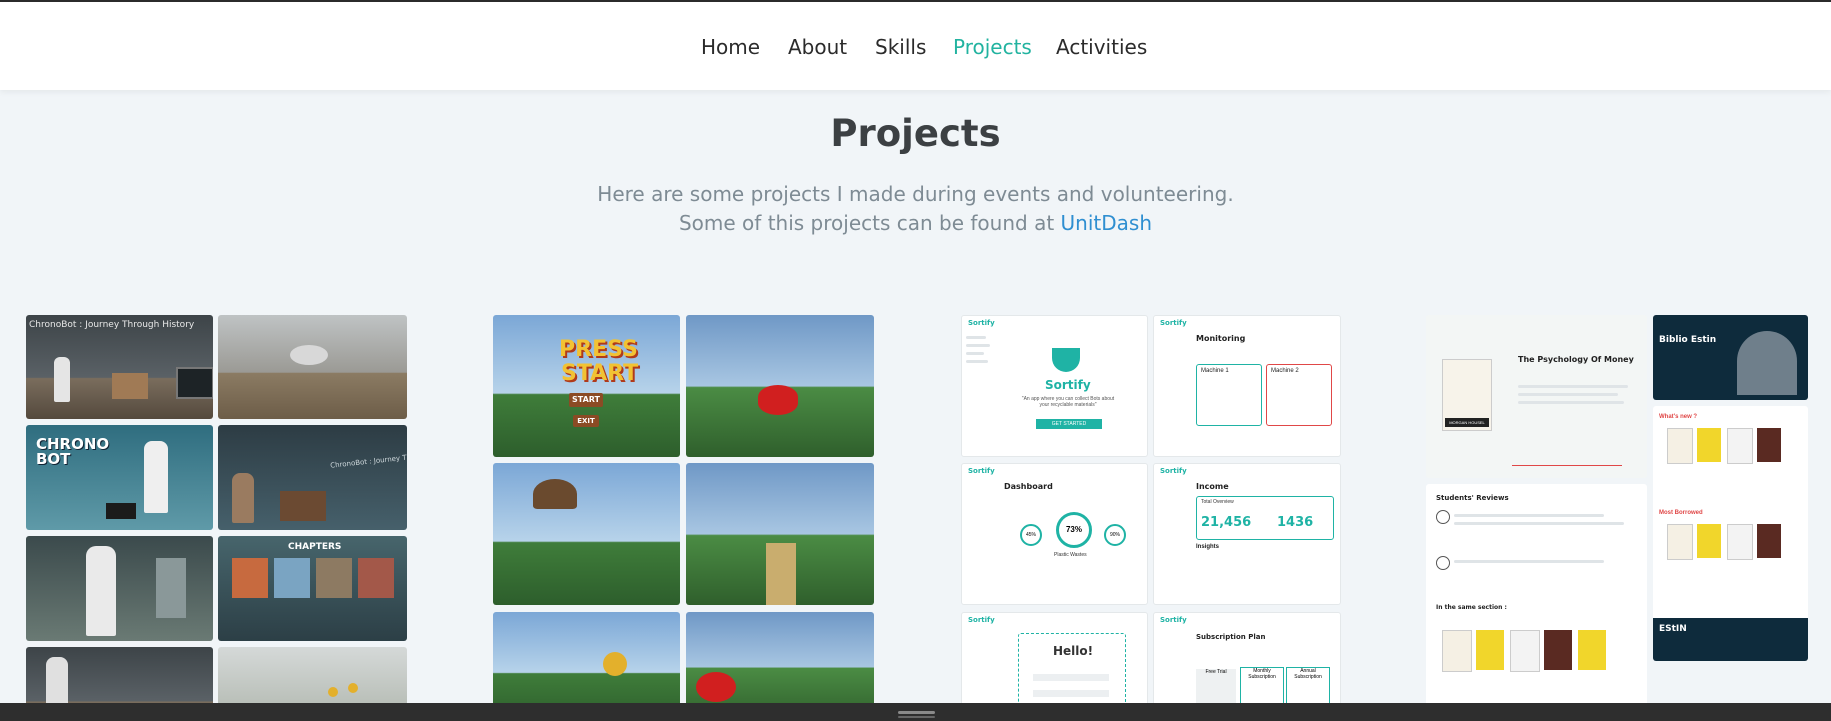 This screenshot has width=1831, height=721. I want to click on path-shape, so click(781, 574).